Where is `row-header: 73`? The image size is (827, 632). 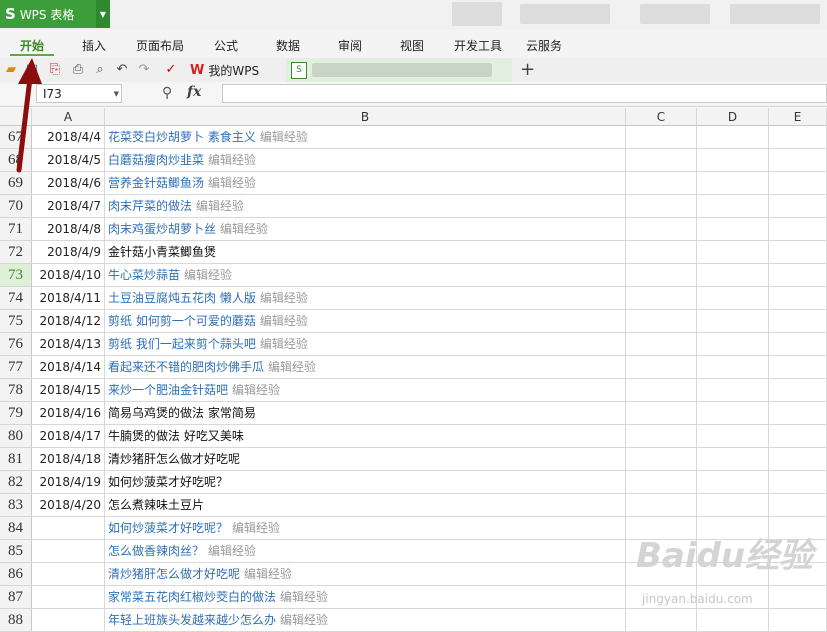 row-header: 73 is located at coordinates (16, 275).